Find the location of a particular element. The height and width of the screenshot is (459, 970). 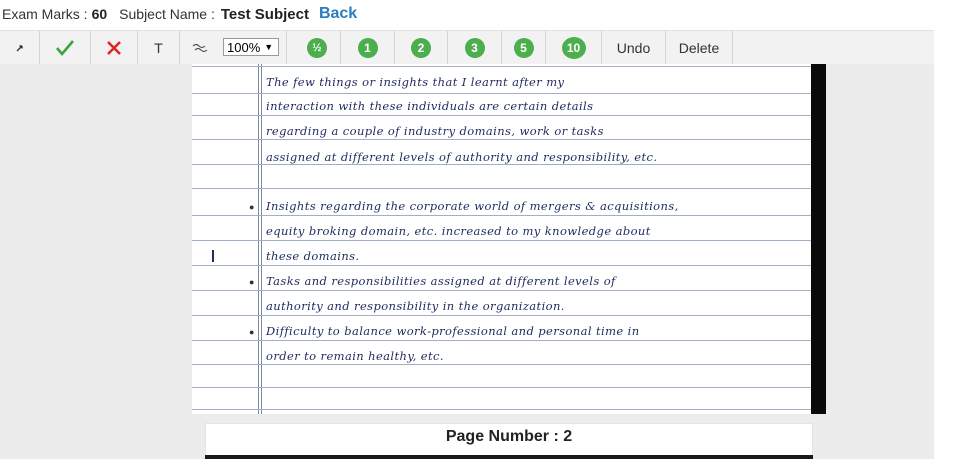

page-number-label: Page Number : 2 is located at coordinates (509, 436).